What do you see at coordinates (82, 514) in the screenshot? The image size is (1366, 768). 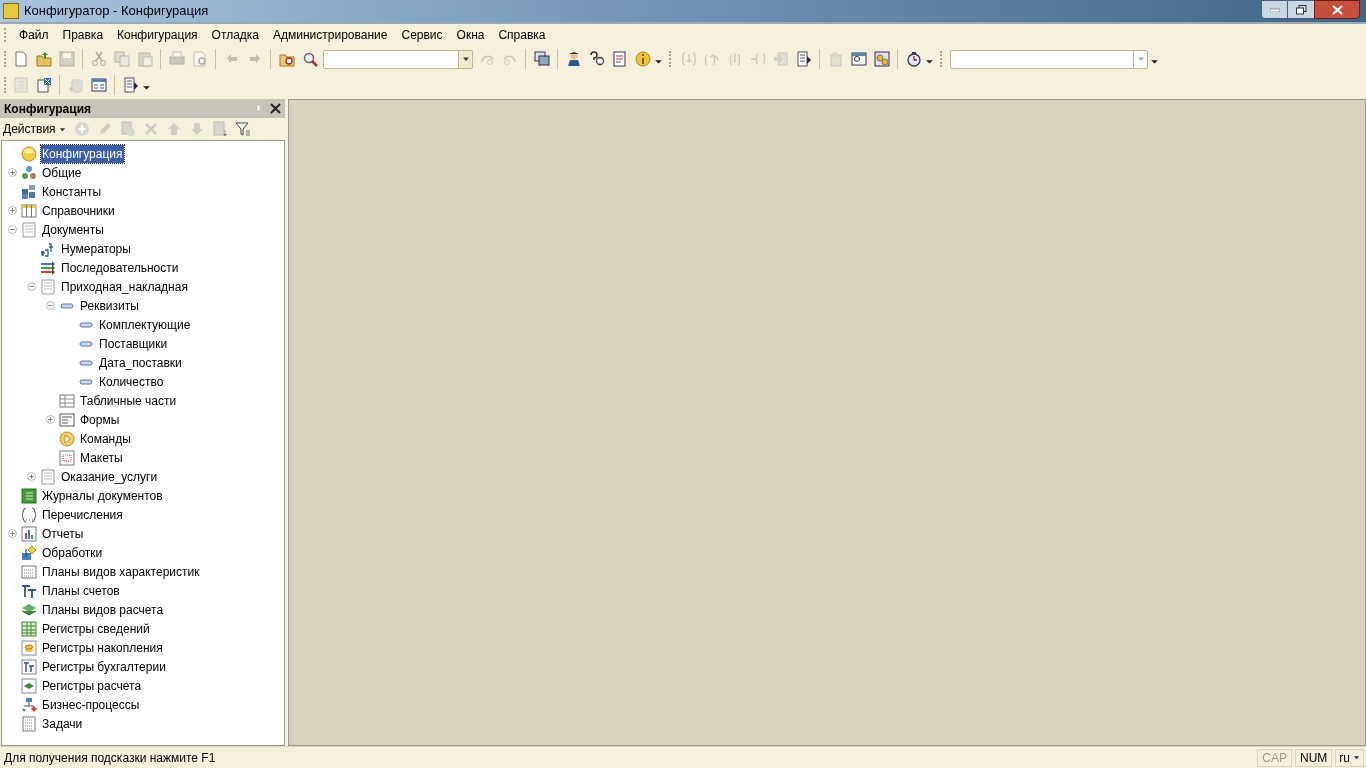 I see `tree-item: Перечисления` at bounding box center [82, 514].